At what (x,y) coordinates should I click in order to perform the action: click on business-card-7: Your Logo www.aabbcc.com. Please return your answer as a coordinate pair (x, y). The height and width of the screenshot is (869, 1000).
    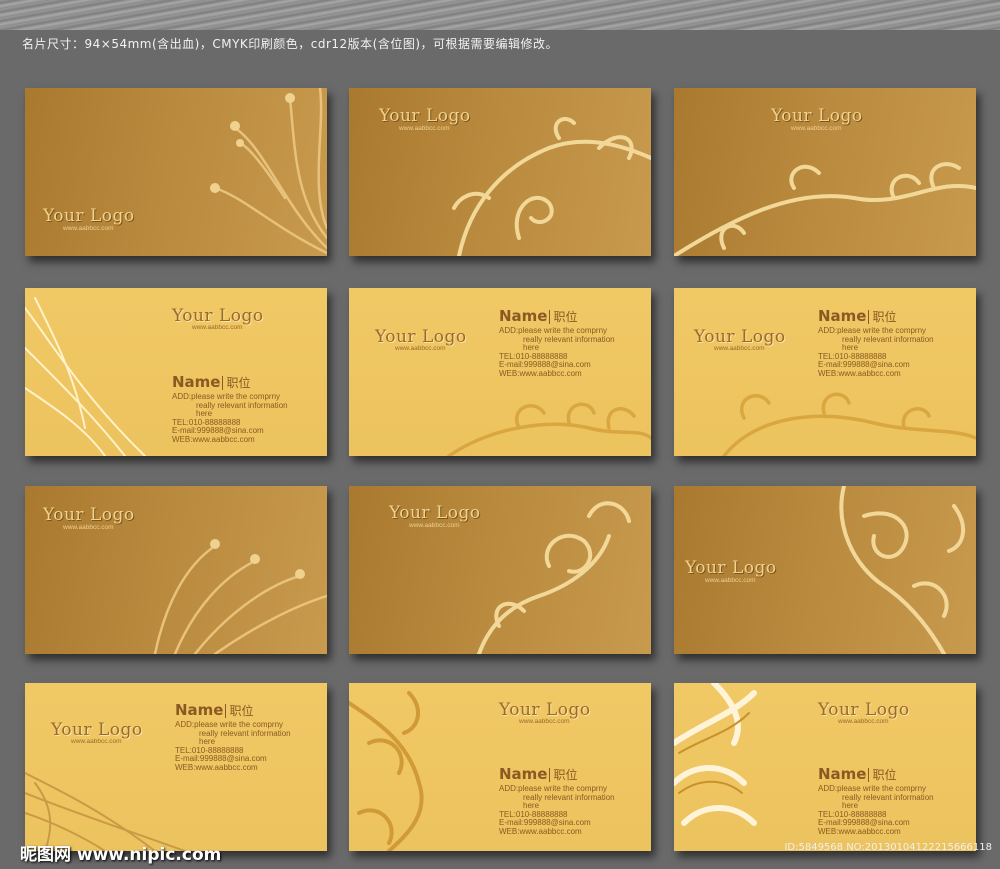
    Looking at the image, I should click on (176, 570).